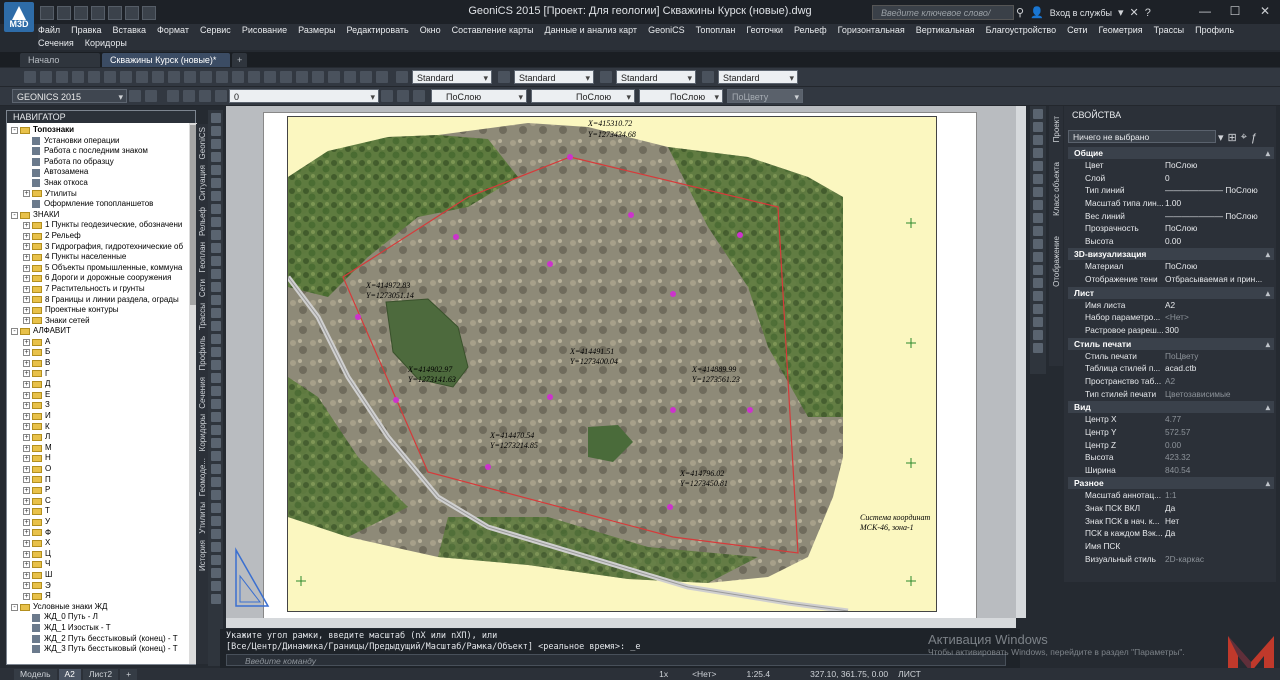 This screenshot has width=1280, height=680. What do you see at coordinates (202, 316) in the screenshot?
I see `vertical-tab: Трассы` at bounding box center [202, 316].